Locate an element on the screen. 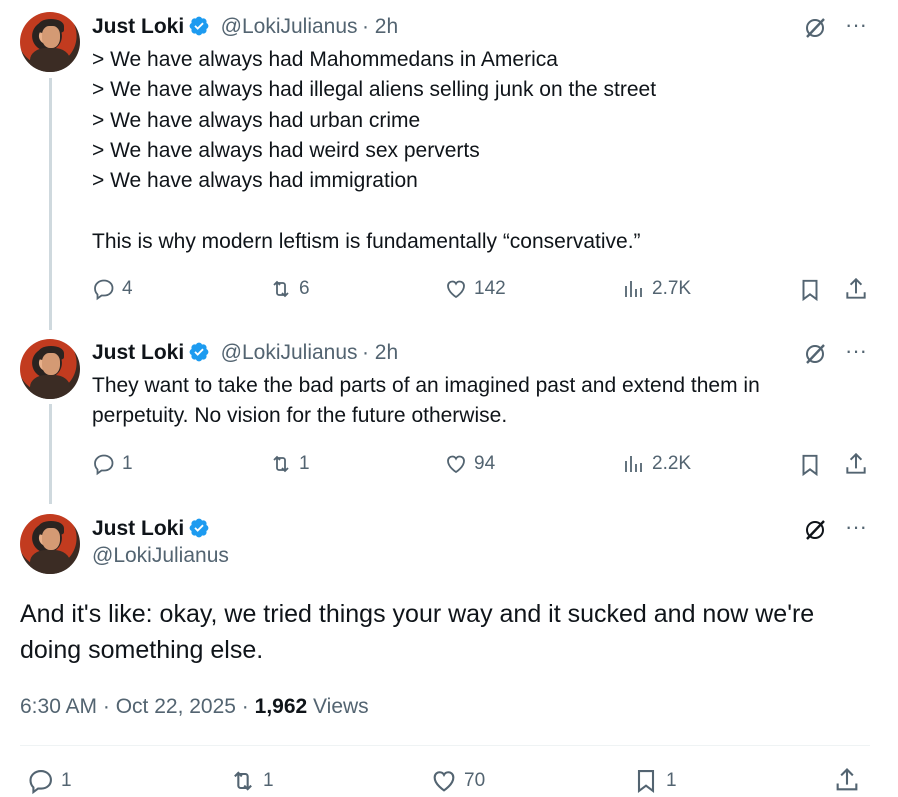  views-count: 2.7K is located at coordinates (672, 288).